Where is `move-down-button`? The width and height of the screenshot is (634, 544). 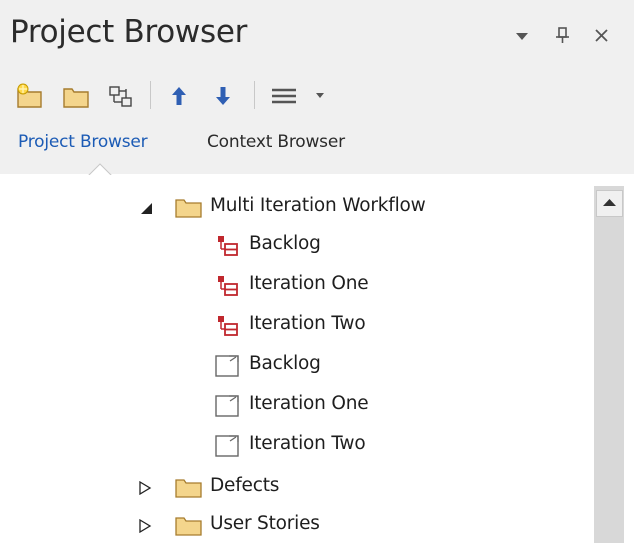
move-down-button is located at coordinates (223, 96).